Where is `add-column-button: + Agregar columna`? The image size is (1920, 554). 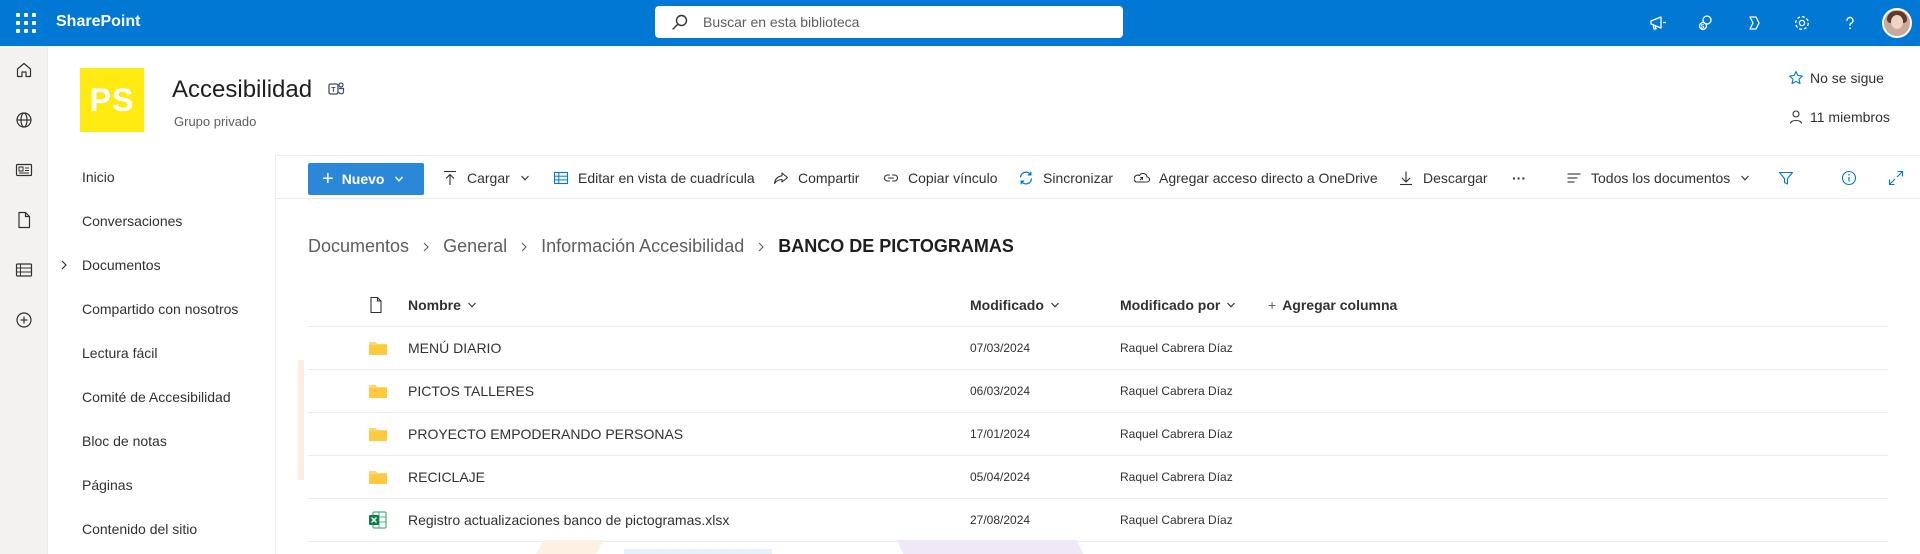
add-column-button: + Agregar columna is located at coordinates (1332, 305).